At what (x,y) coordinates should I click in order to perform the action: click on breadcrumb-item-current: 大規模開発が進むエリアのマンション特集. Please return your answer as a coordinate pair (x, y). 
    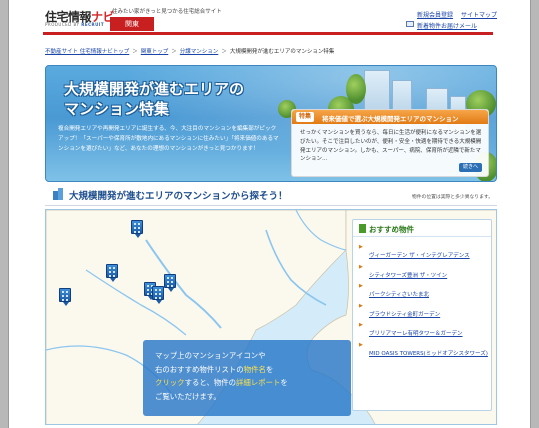
    Looking at the image, I should click on (282, 52).